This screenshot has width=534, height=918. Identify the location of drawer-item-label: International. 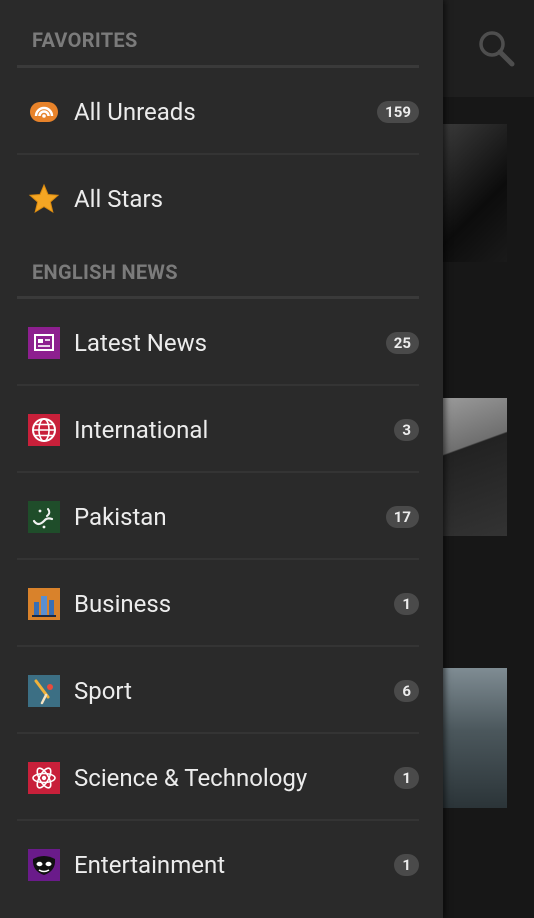
(141, 429).